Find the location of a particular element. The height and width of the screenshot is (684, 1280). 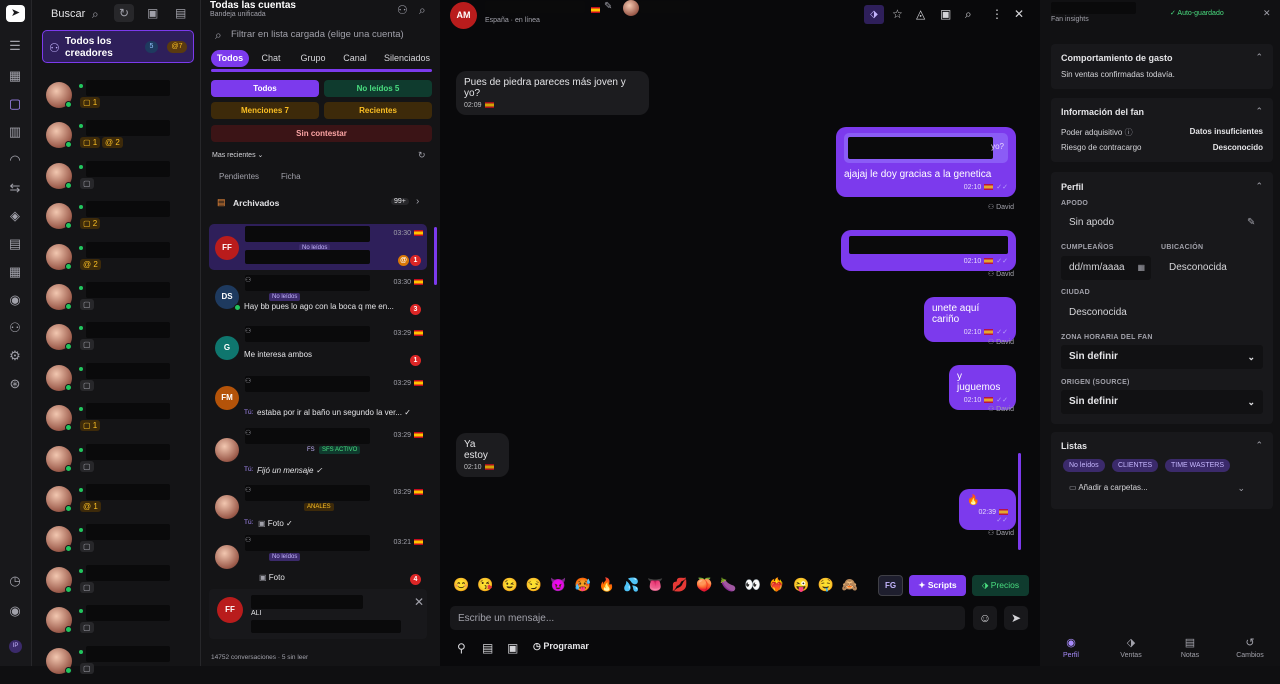

emoji-picker-icon: ☺ is located at coordinates (985, 618).